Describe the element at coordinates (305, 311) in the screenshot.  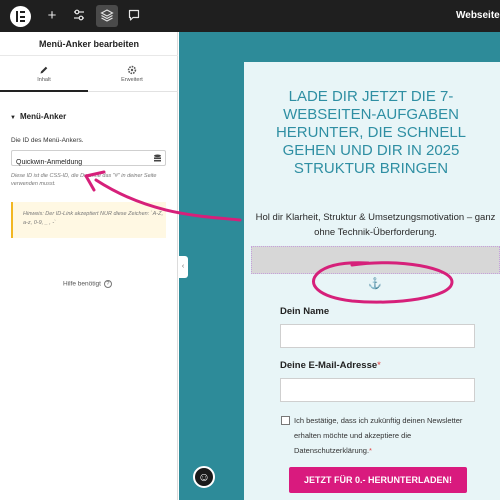
I see `name-label: Dein Name` at that location.